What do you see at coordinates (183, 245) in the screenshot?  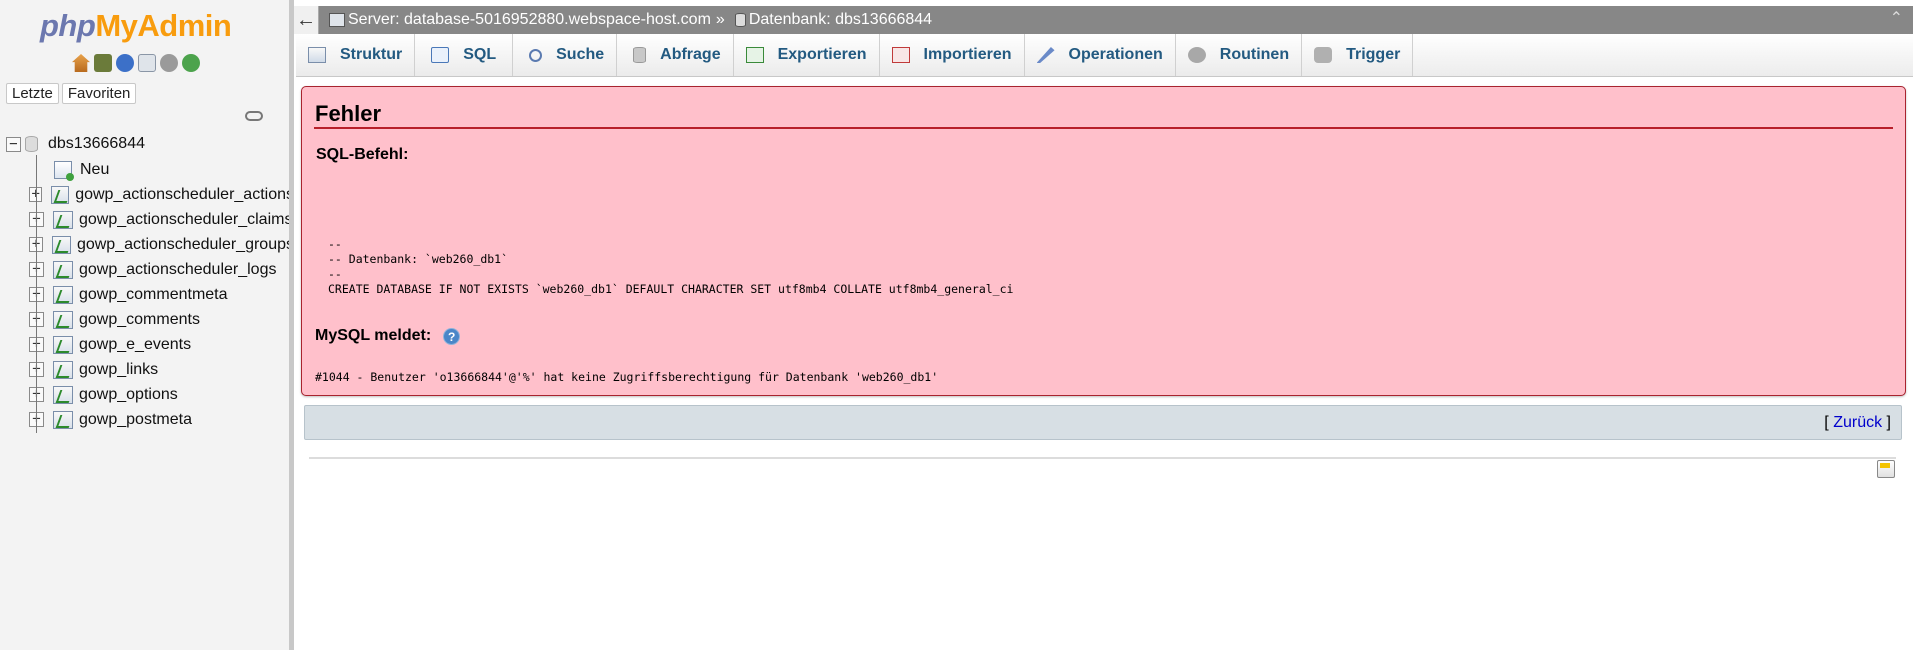 I see `tree-table-name: gowp_actionscheduler_groups` at bounding box center [183, 245].